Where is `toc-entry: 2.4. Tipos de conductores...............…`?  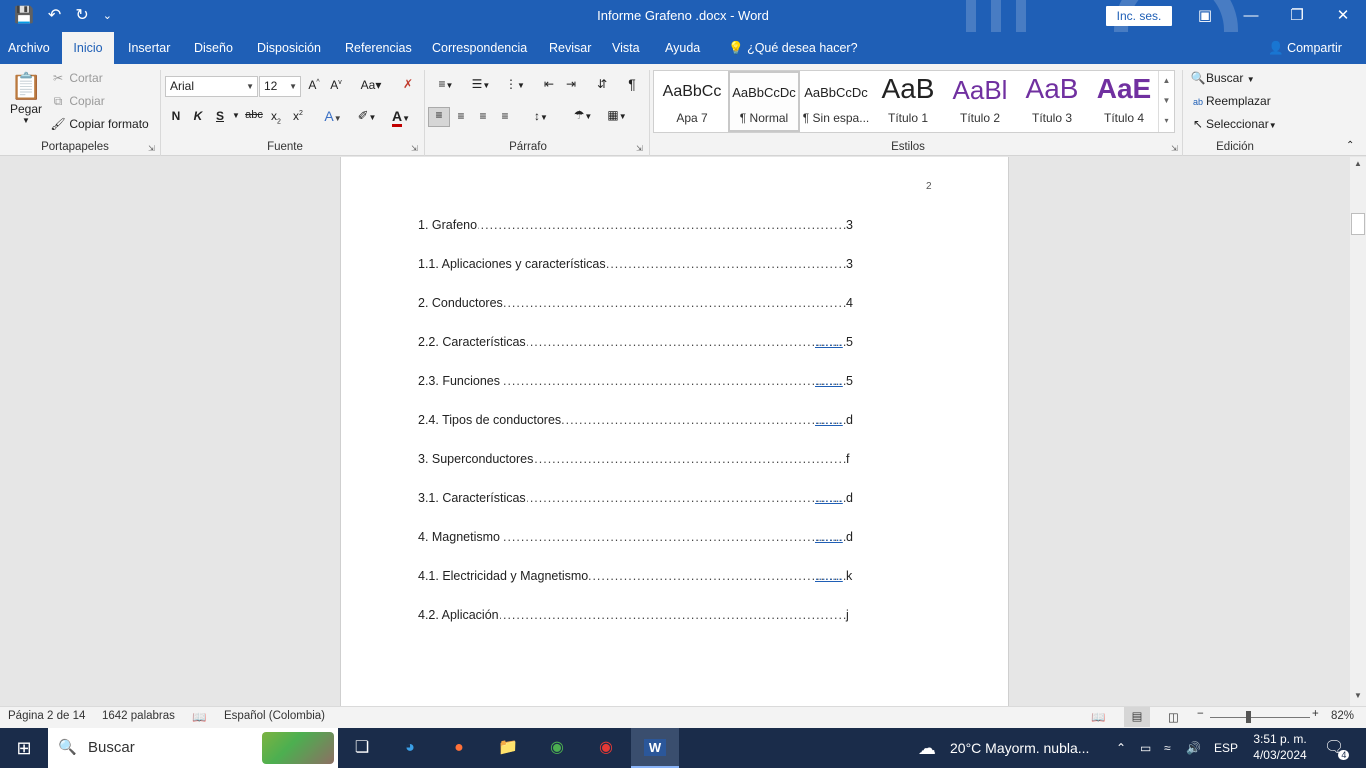
toc-entry: 2.4. Tipos de conductores...............… is located at coordinates (638, 422).